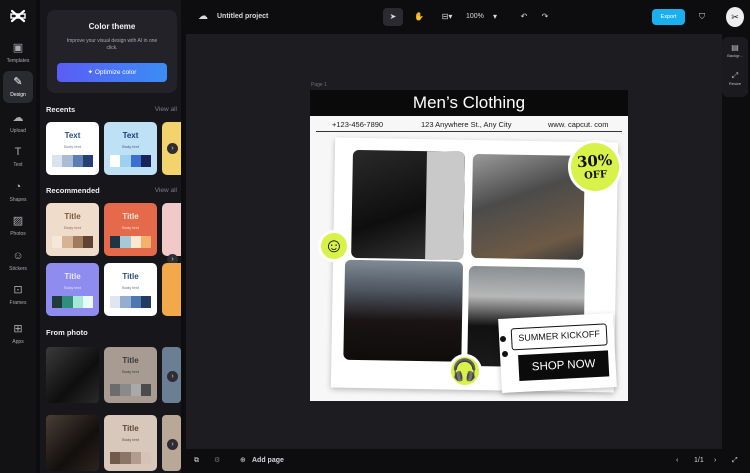 The height and width of the screenshot is (473, 750). I want to click on bottom-bar: ⧉ ⚙ ⊕ Add page ‹ 1/1 › ⤢, so click(468, 461).